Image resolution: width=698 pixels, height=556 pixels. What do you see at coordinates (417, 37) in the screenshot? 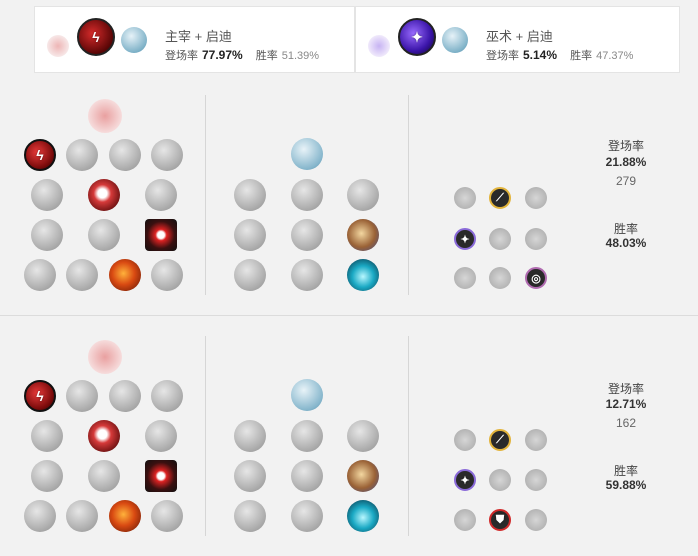
I see `sorcery-icon: ✦` at bounding box center [417, 37].